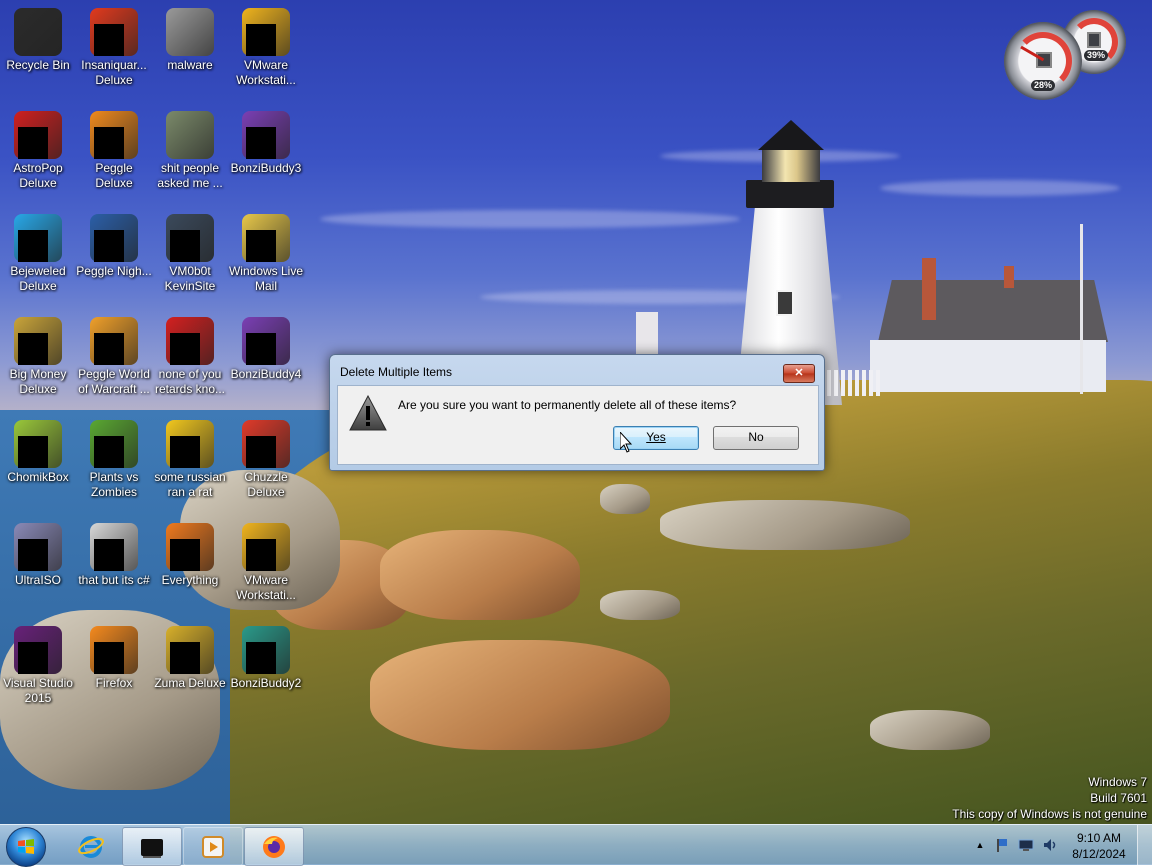 This screenshot has width=1152, height=867. What do you see at coordinates (1099, 838) in the screenshot?
I see `clock-time: 9:10 AM` at bounding box center [1099, 838].